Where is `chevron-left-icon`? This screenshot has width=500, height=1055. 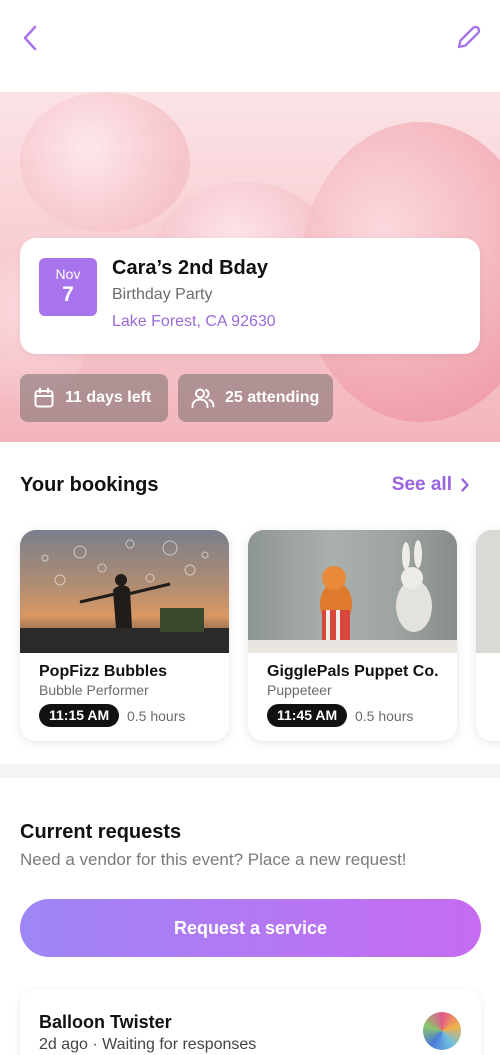 chevron-left-icon is located at coordinates (30, 38).